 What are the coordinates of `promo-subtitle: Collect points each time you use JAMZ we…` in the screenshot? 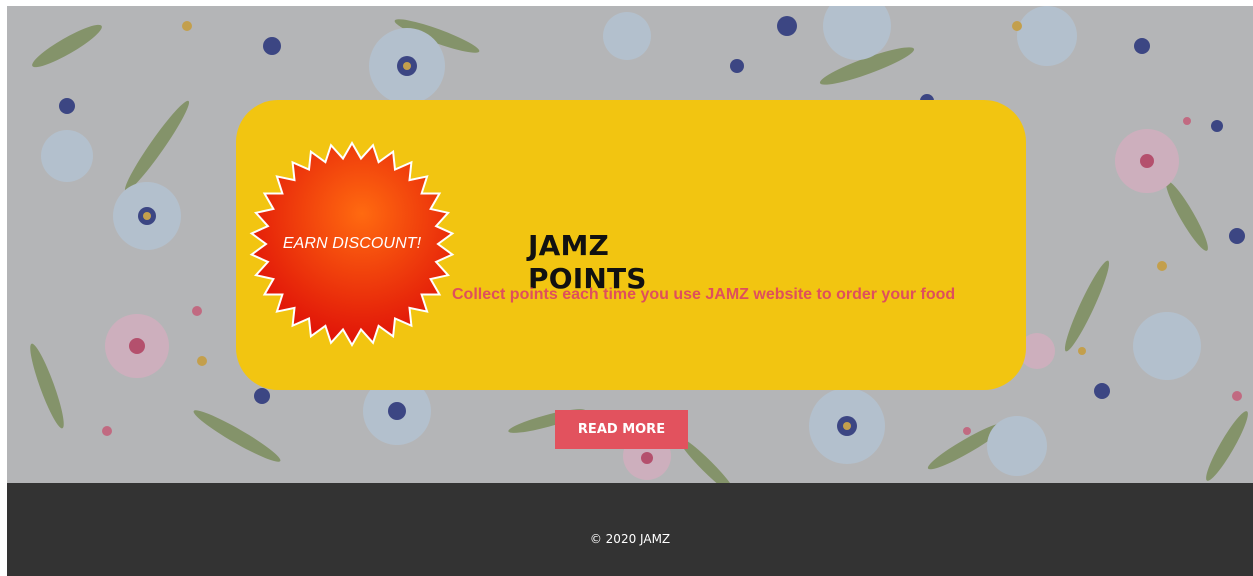 It's located at (704, 294).